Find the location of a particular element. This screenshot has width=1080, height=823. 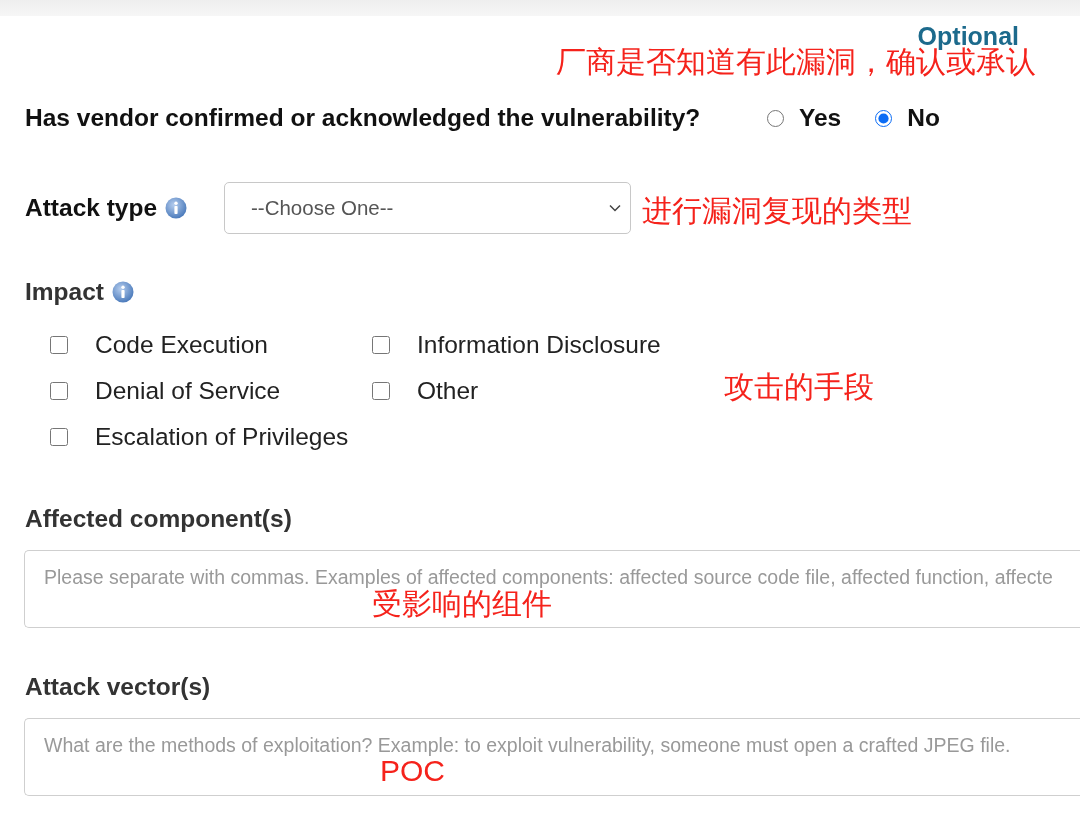

checkbox-label: Other is located at coordinates (448, 391).